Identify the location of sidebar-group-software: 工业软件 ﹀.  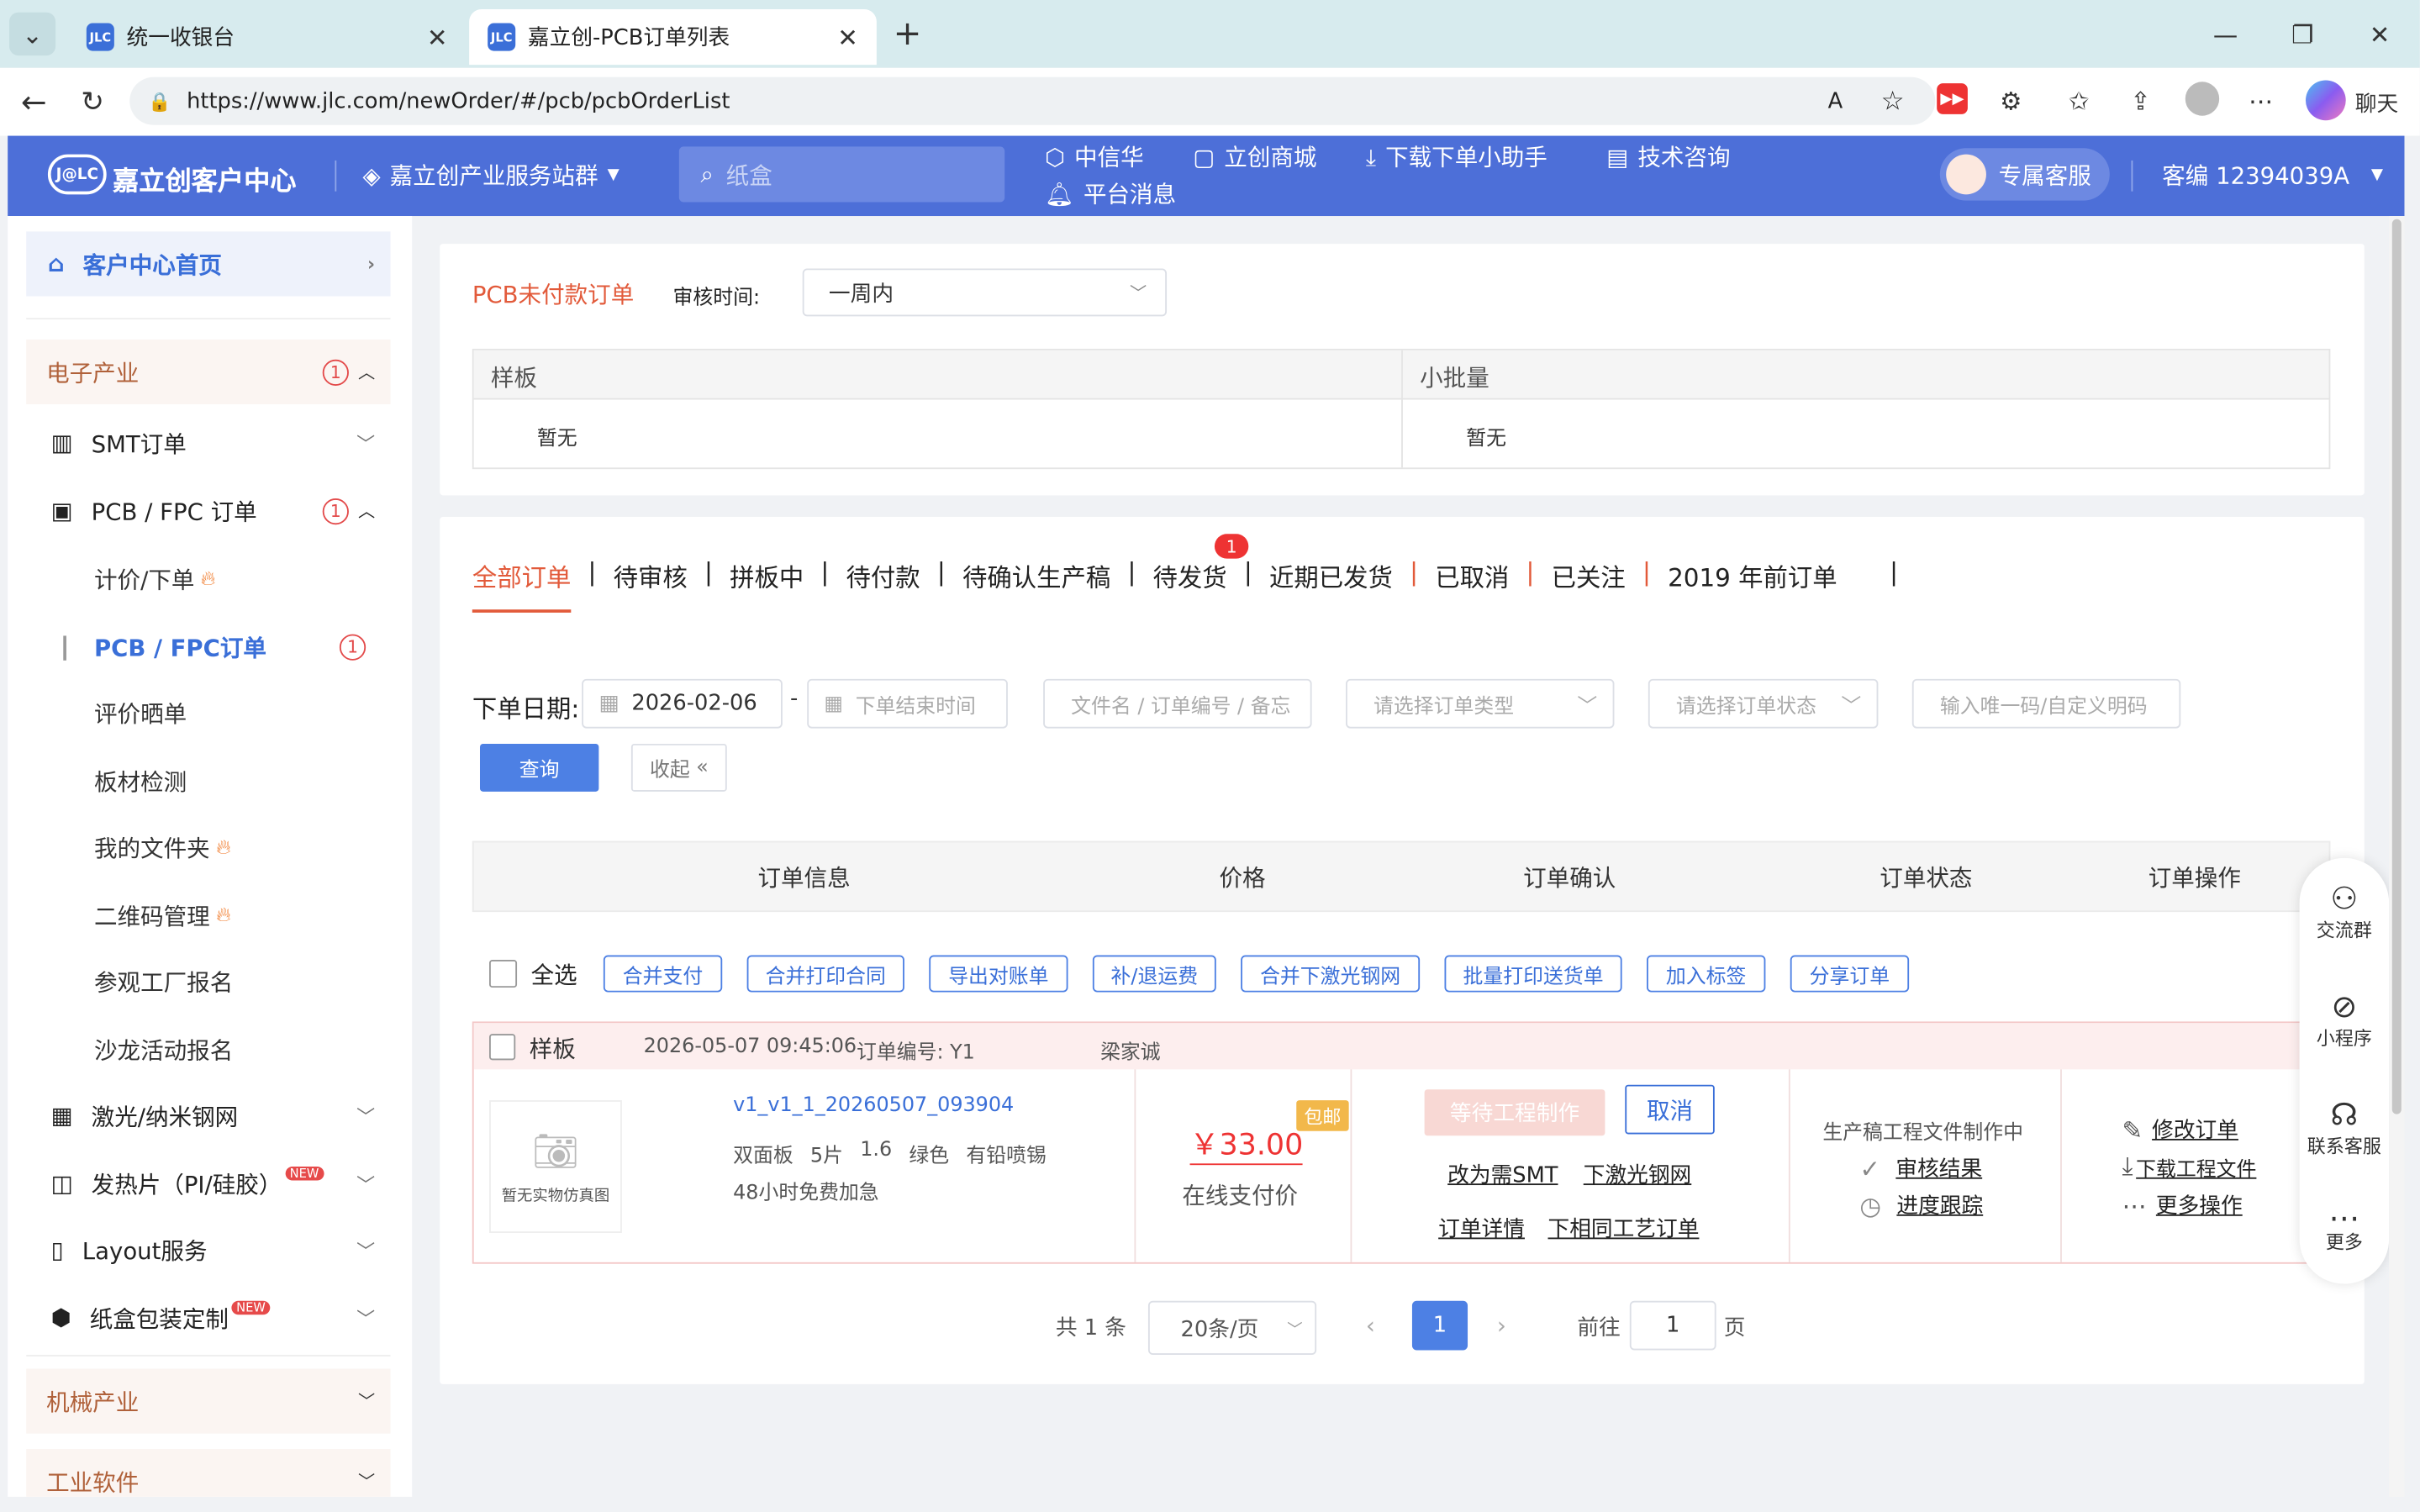
(208, 1473).